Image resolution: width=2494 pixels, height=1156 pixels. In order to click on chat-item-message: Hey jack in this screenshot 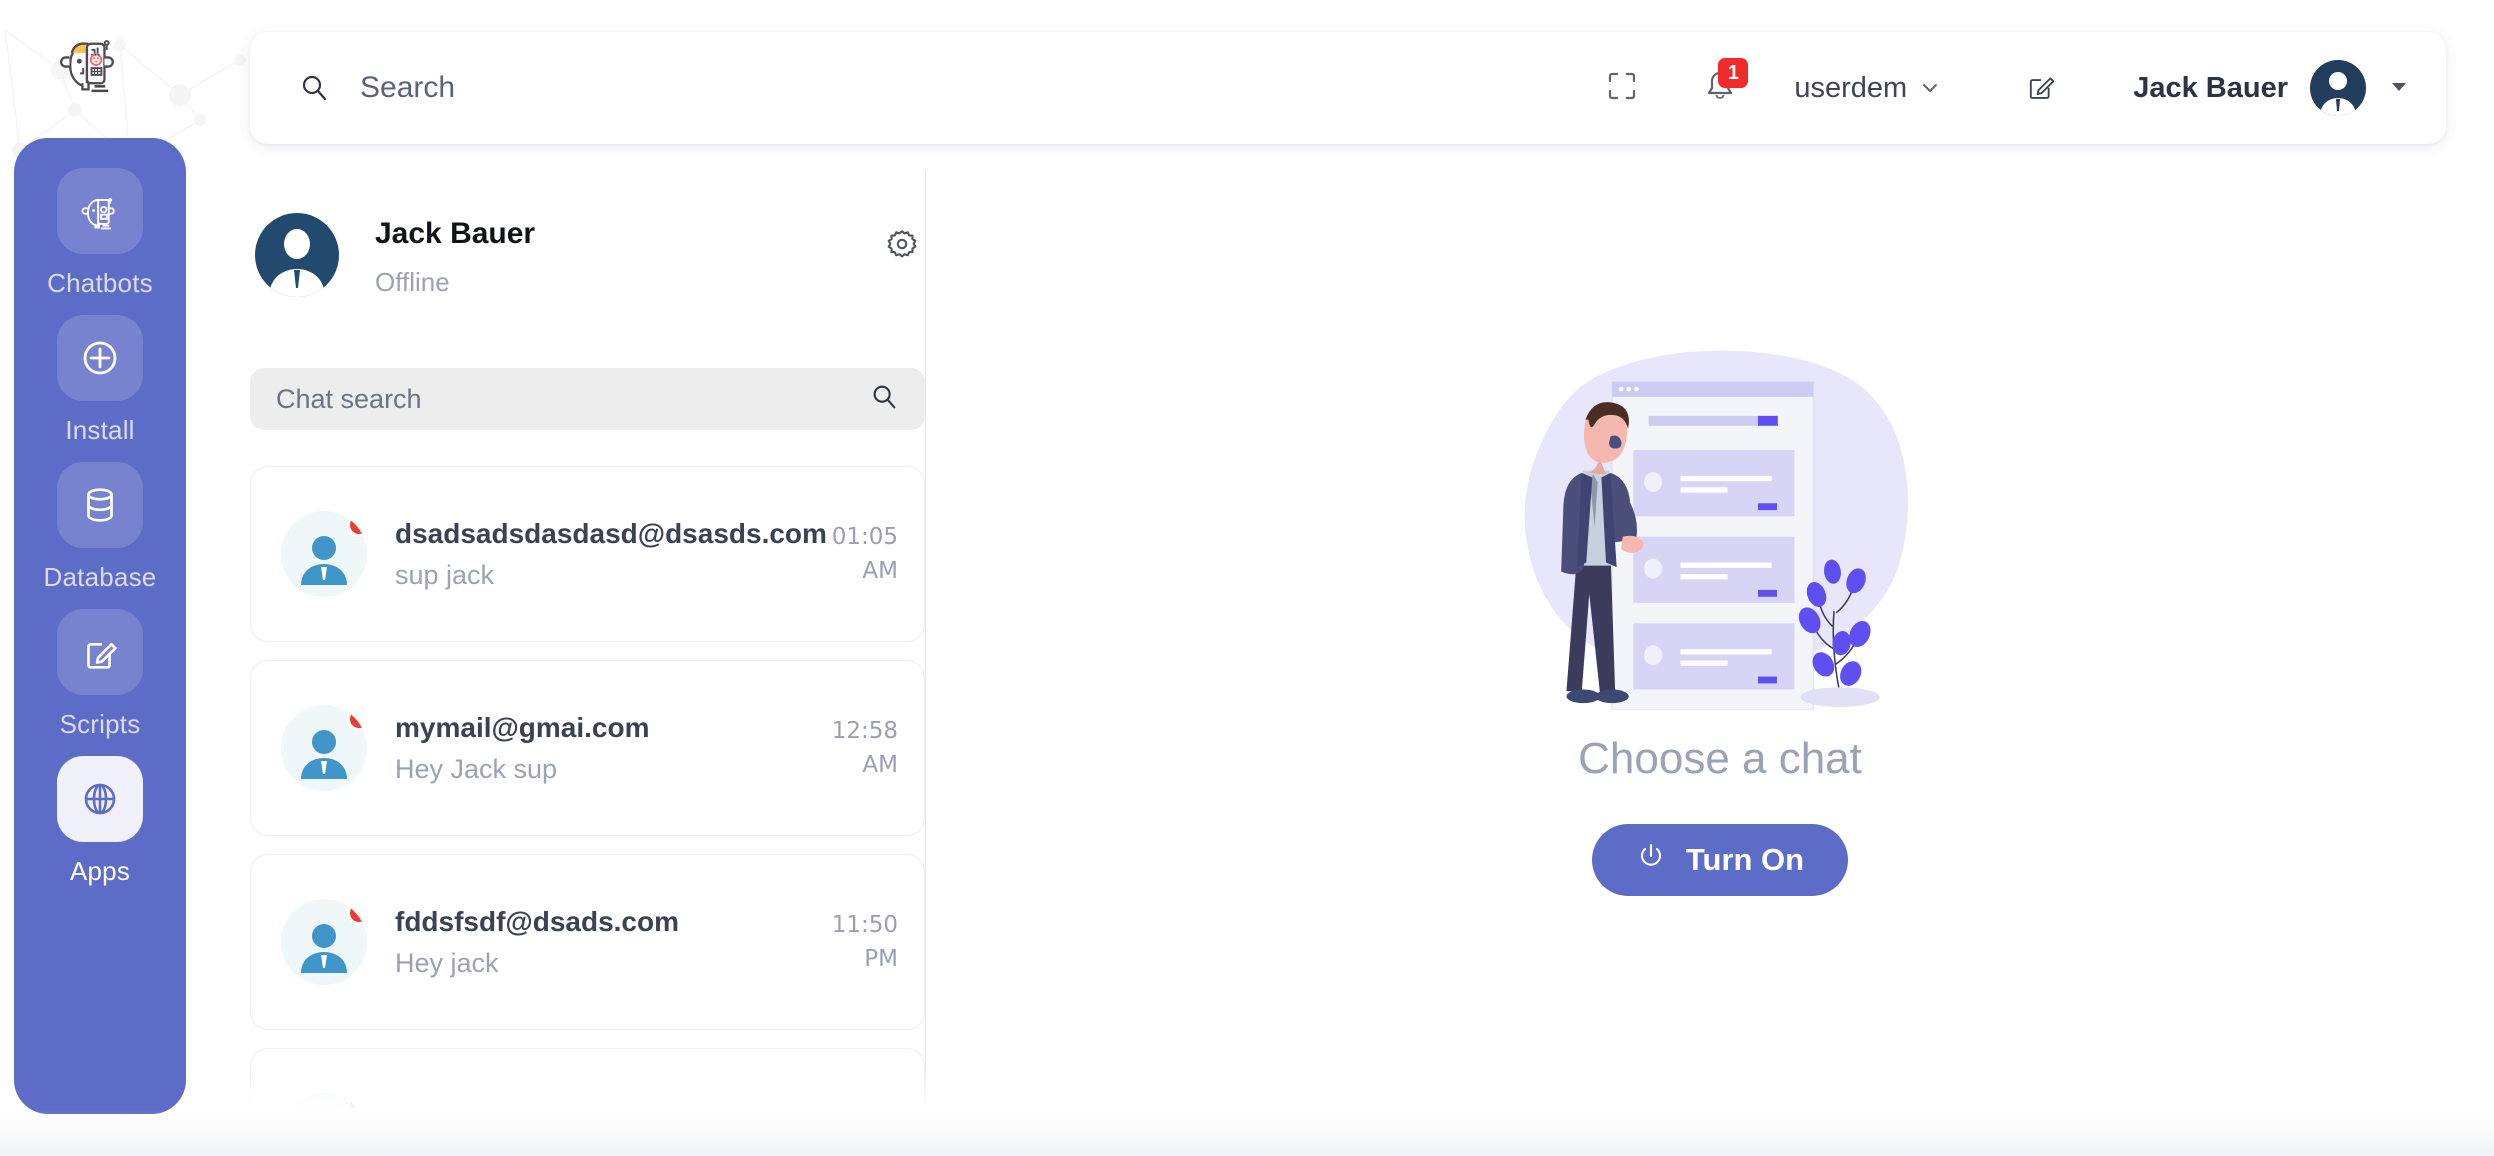, I will do `click(447, 962)`.